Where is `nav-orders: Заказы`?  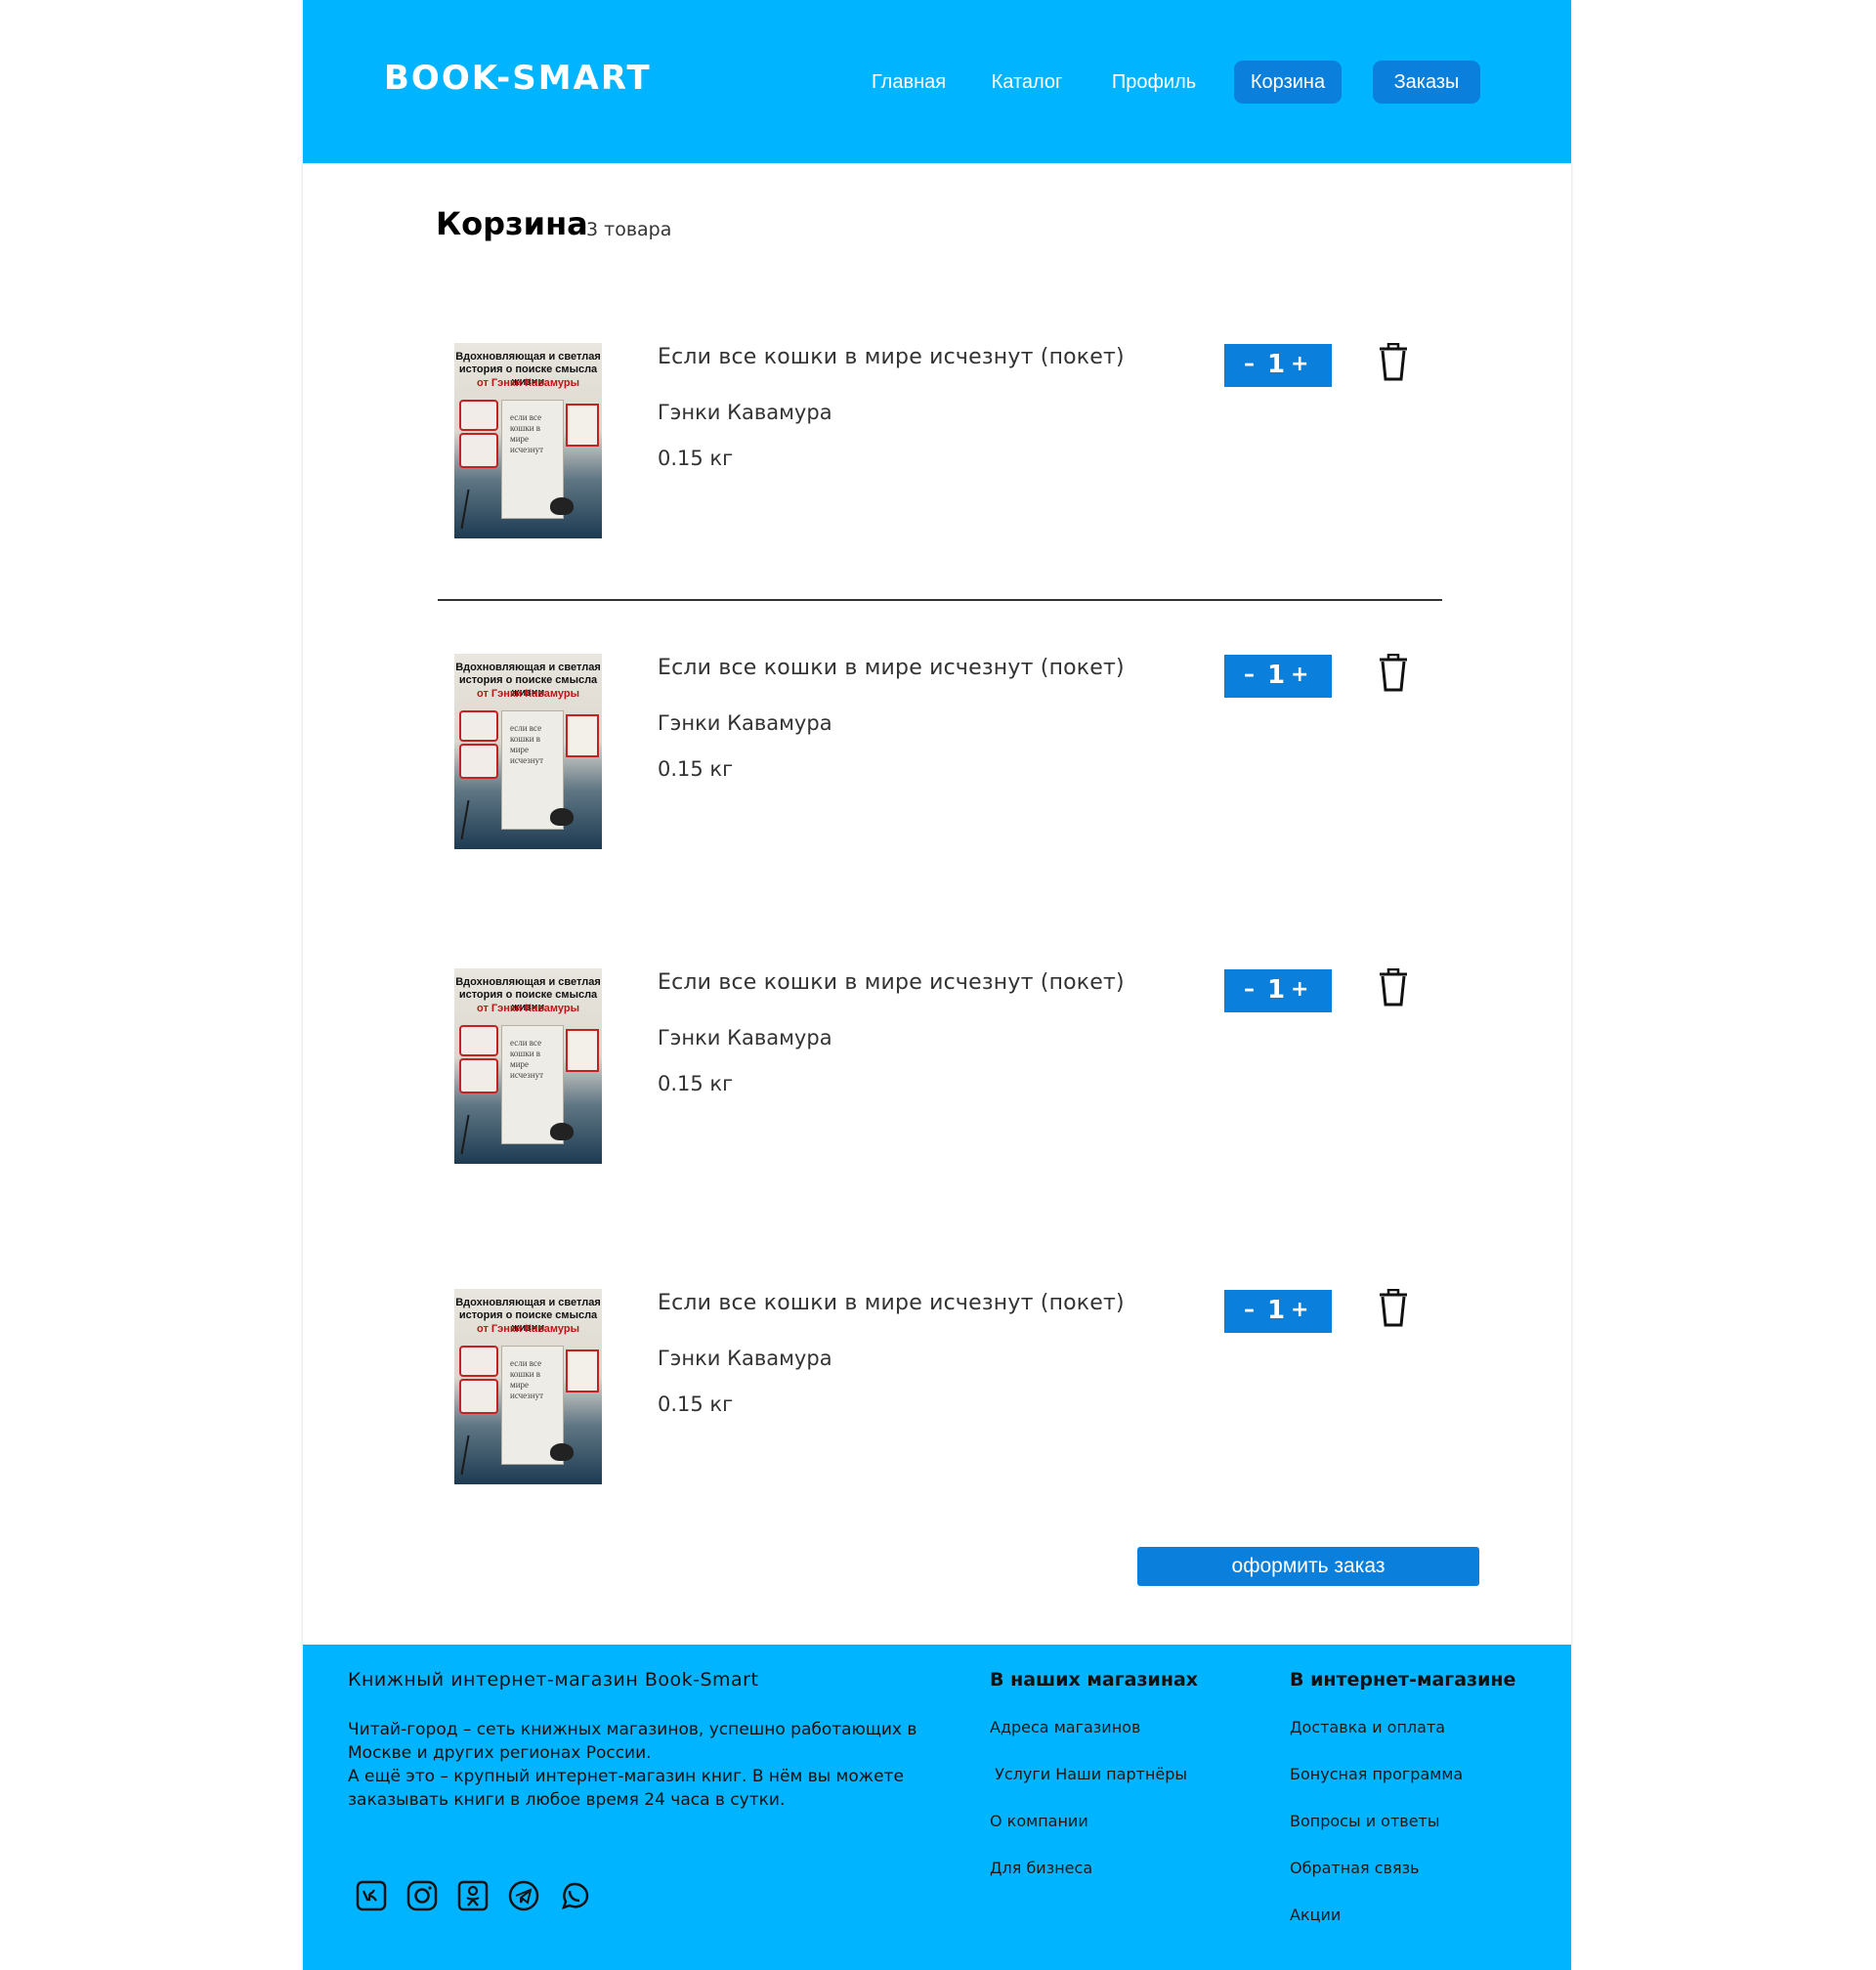 nav-orders: Заказы is located at coordinates (1426, 83).